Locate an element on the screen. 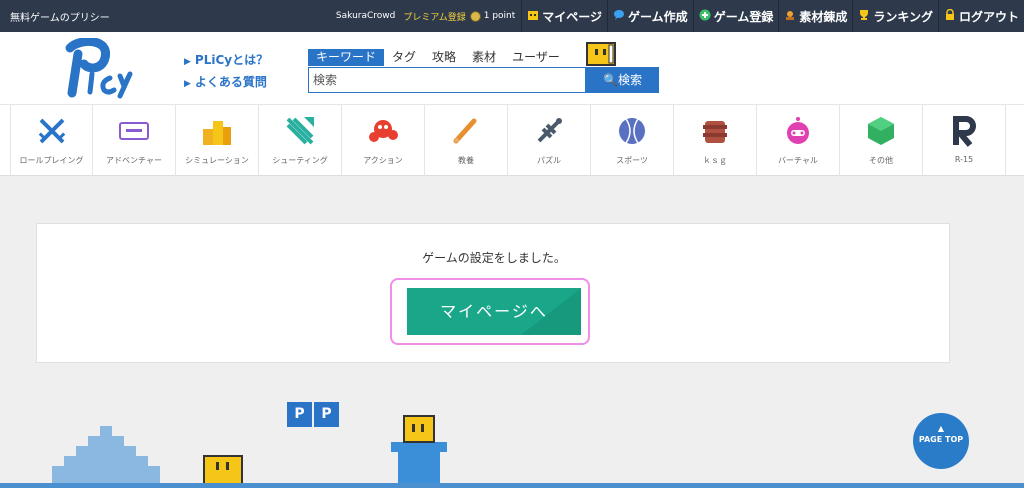 This screenshot has width=1024, height=488. category-simulation: シミュレーション is located at coordinates (217, 141).